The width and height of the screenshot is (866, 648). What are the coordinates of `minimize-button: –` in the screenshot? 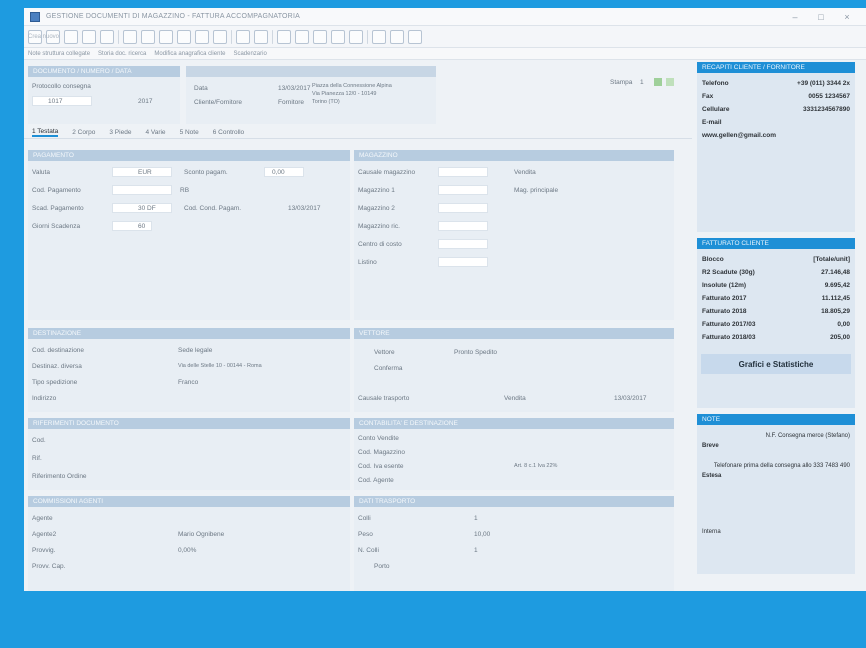 It's located at (795, 17).